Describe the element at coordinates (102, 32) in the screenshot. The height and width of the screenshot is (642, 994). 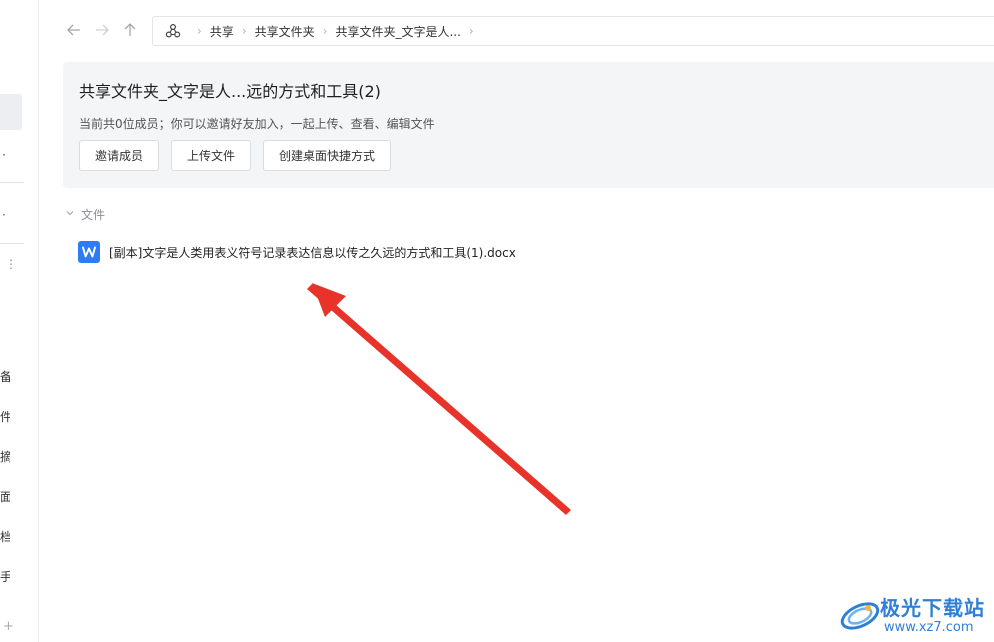
I see `arrow-right-icon` at that location.